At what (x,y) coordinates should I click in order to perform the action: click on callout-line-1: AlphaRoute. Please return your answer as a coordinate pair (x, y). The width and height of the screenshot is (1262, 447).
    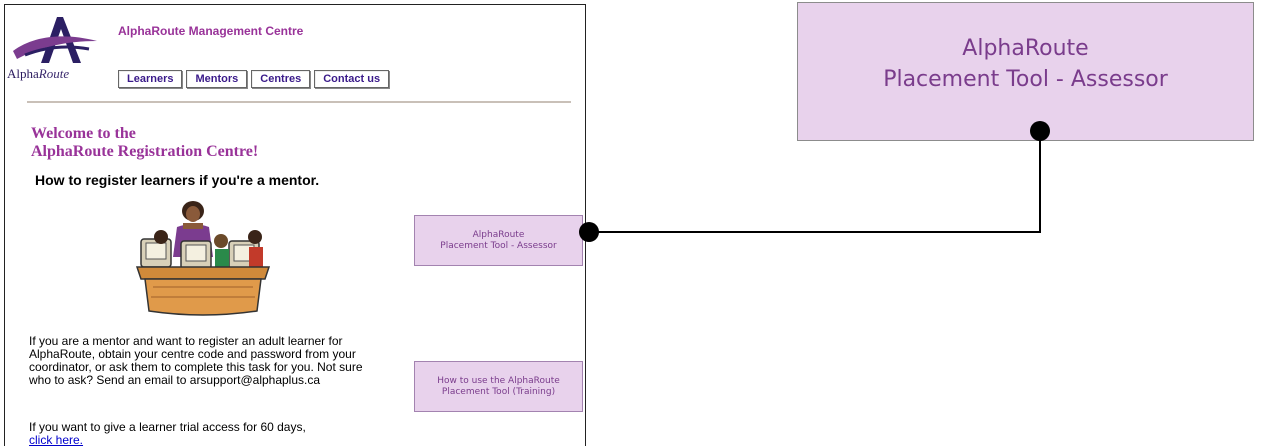
    Looking at the image, I should click on (1025, 48).